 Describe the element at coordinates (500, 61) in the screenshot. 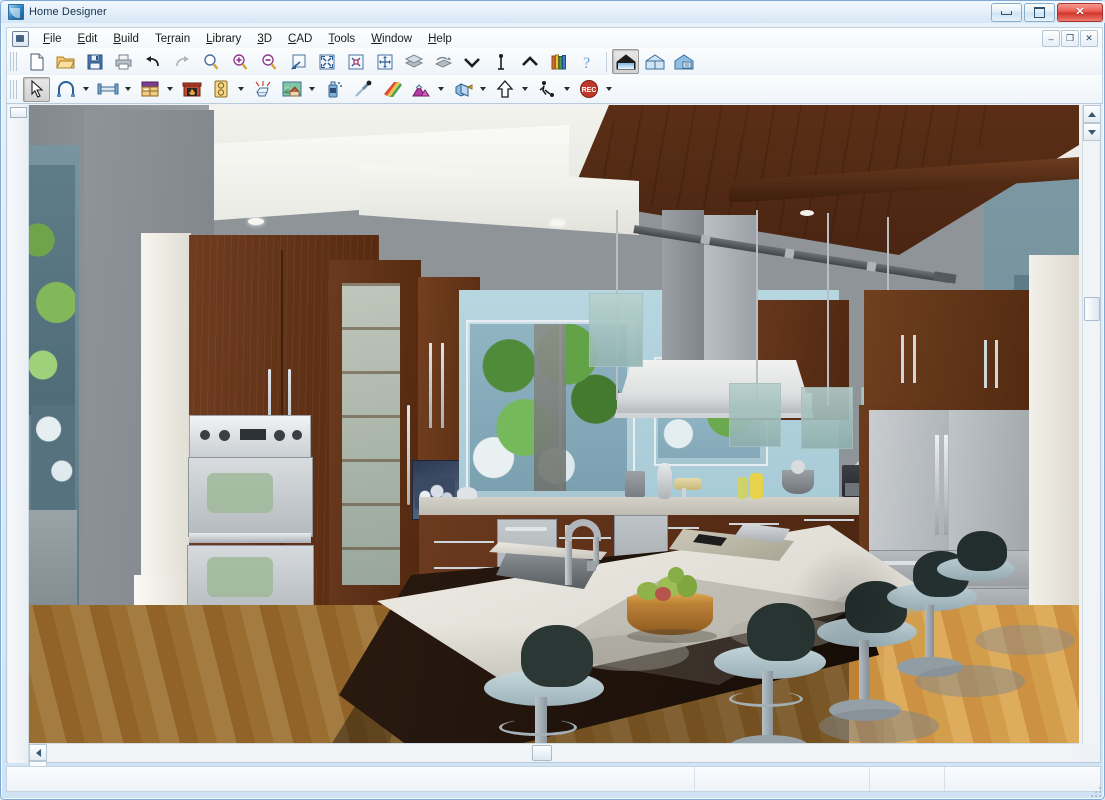

I see `floor-up-down-icon` at that location.